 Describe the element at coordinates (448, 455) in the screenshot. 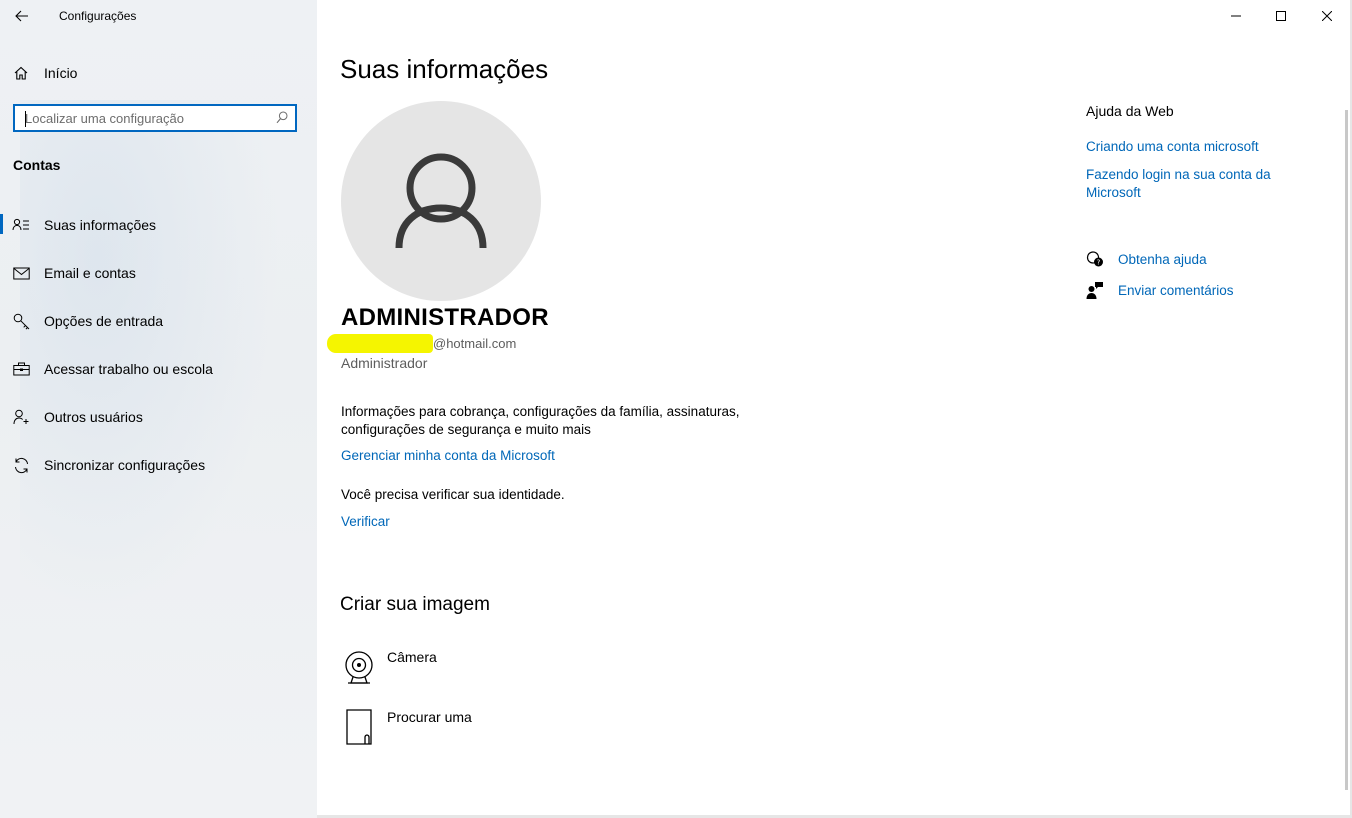

I see `manage-account-link: Gerenciar minha conta da Microsoft` at that location.